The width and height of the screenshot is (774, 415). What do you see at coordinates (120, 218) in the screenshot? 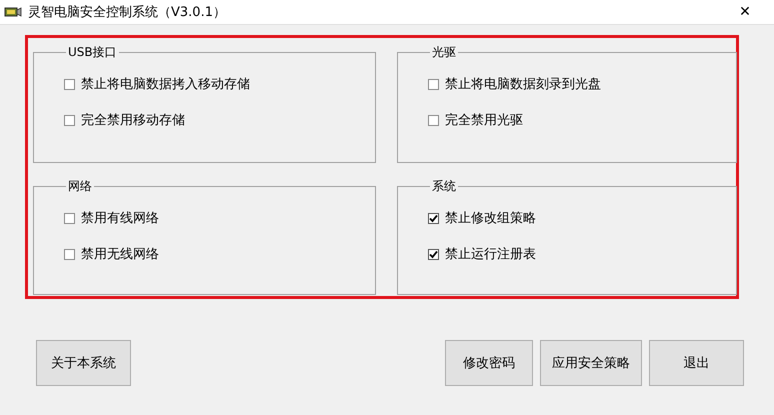
I see `checkbox-label: 禁用有线网络` at bounding box center [120, 218].